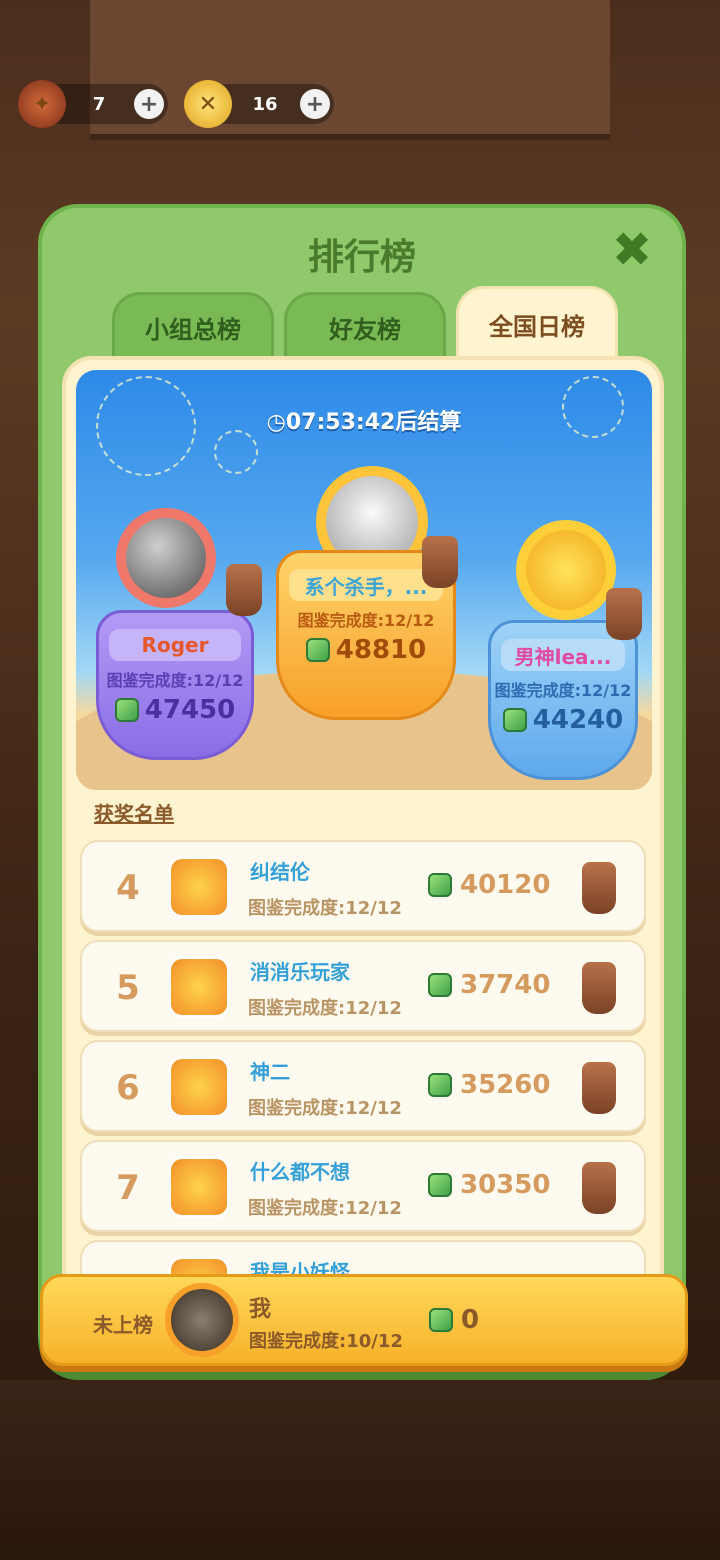 The height and width of the screenshot is (1560, 720). I want to click on rank2-score: 47450, so click(190, 710).